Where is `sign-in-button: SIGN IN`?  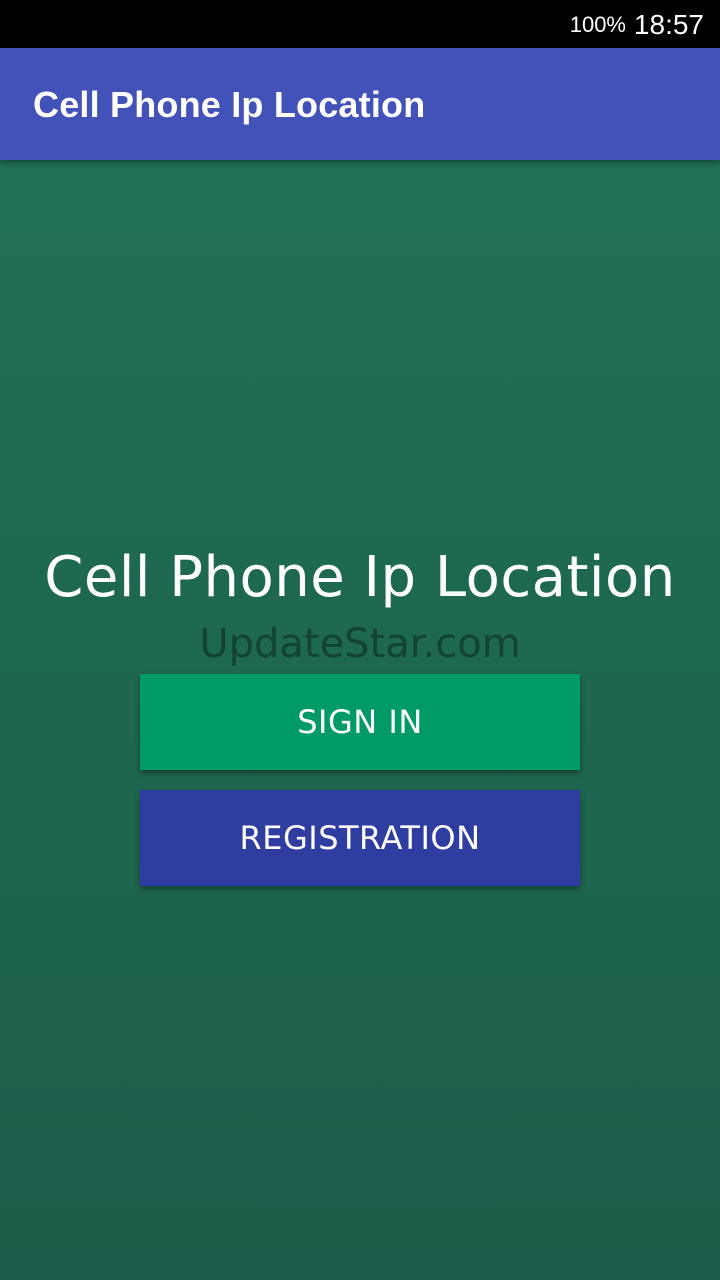
sign-in-button: SIGN IN is located at coordinates (360, 722).